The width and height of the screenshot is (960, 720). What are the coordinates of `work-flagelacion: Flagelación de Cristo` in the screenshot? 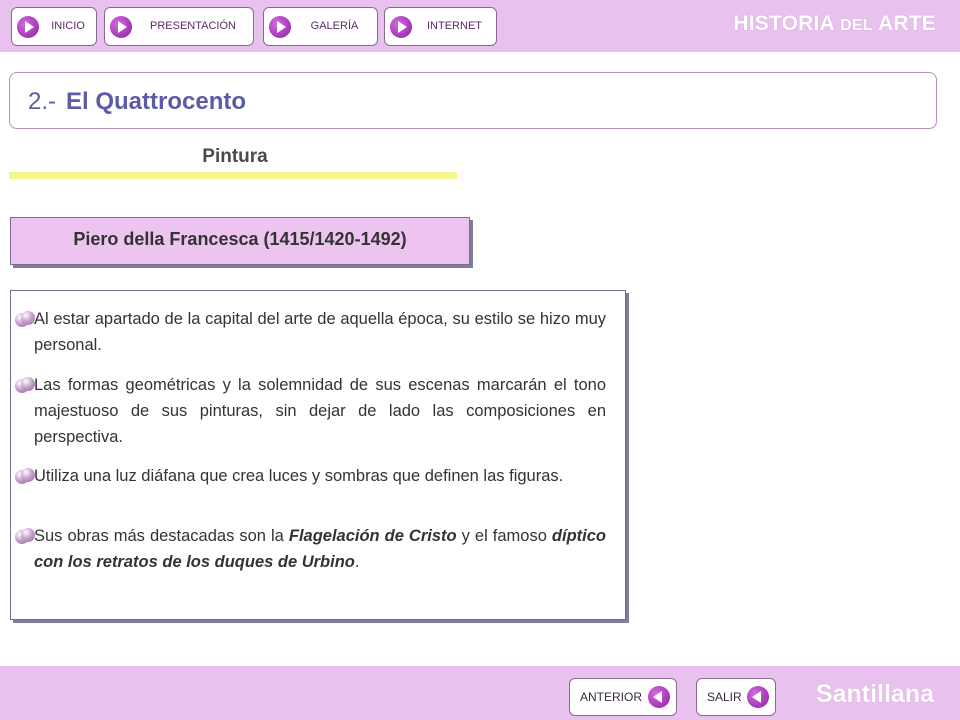 It's located at (372, 536).